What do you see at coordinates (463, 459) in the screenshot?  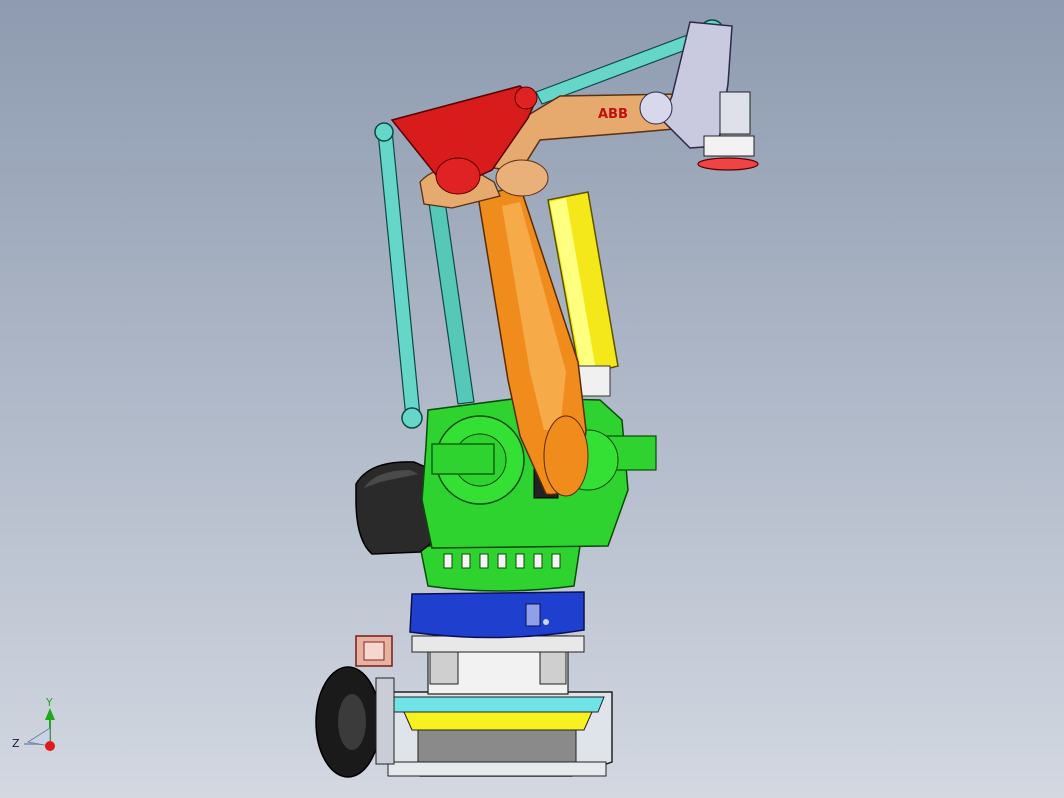 I see `base-axis-shaft` at bounding box center [463, 459].